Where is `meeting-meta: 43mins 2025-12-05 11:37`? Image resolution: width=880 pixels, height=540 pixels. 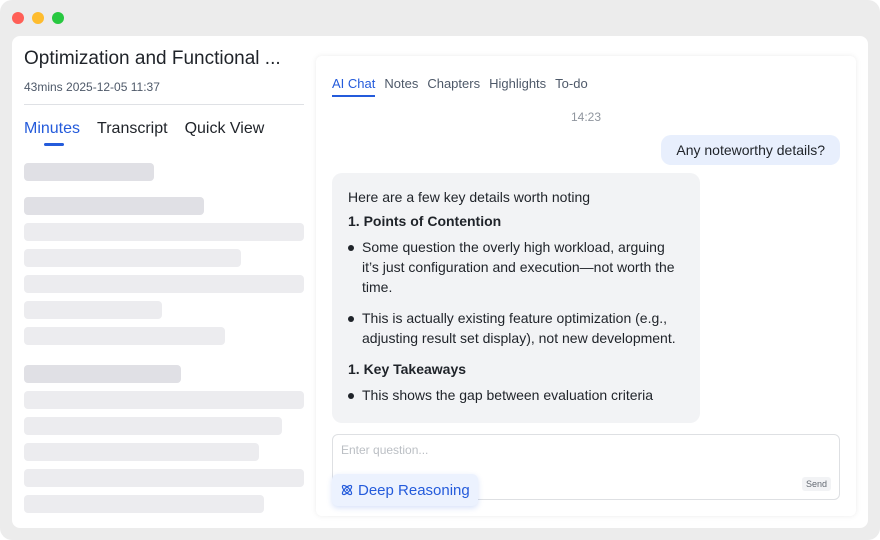
meeting-meta: 43mins 2025-12-05 11:37 is located at coordinates (92, 87).